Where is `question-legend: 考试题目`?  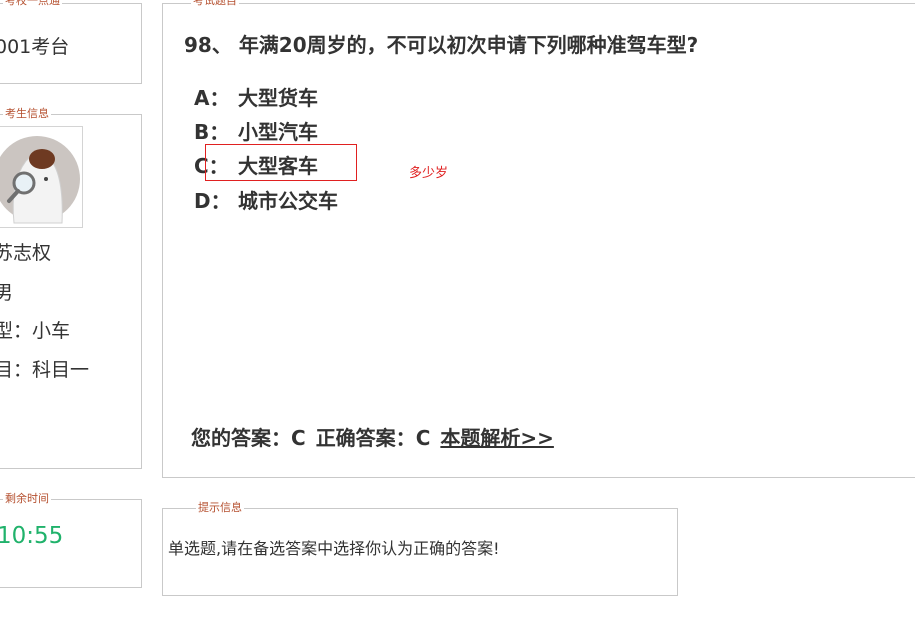
question-legend: 考试题目 is located at coordinates (215, 4).